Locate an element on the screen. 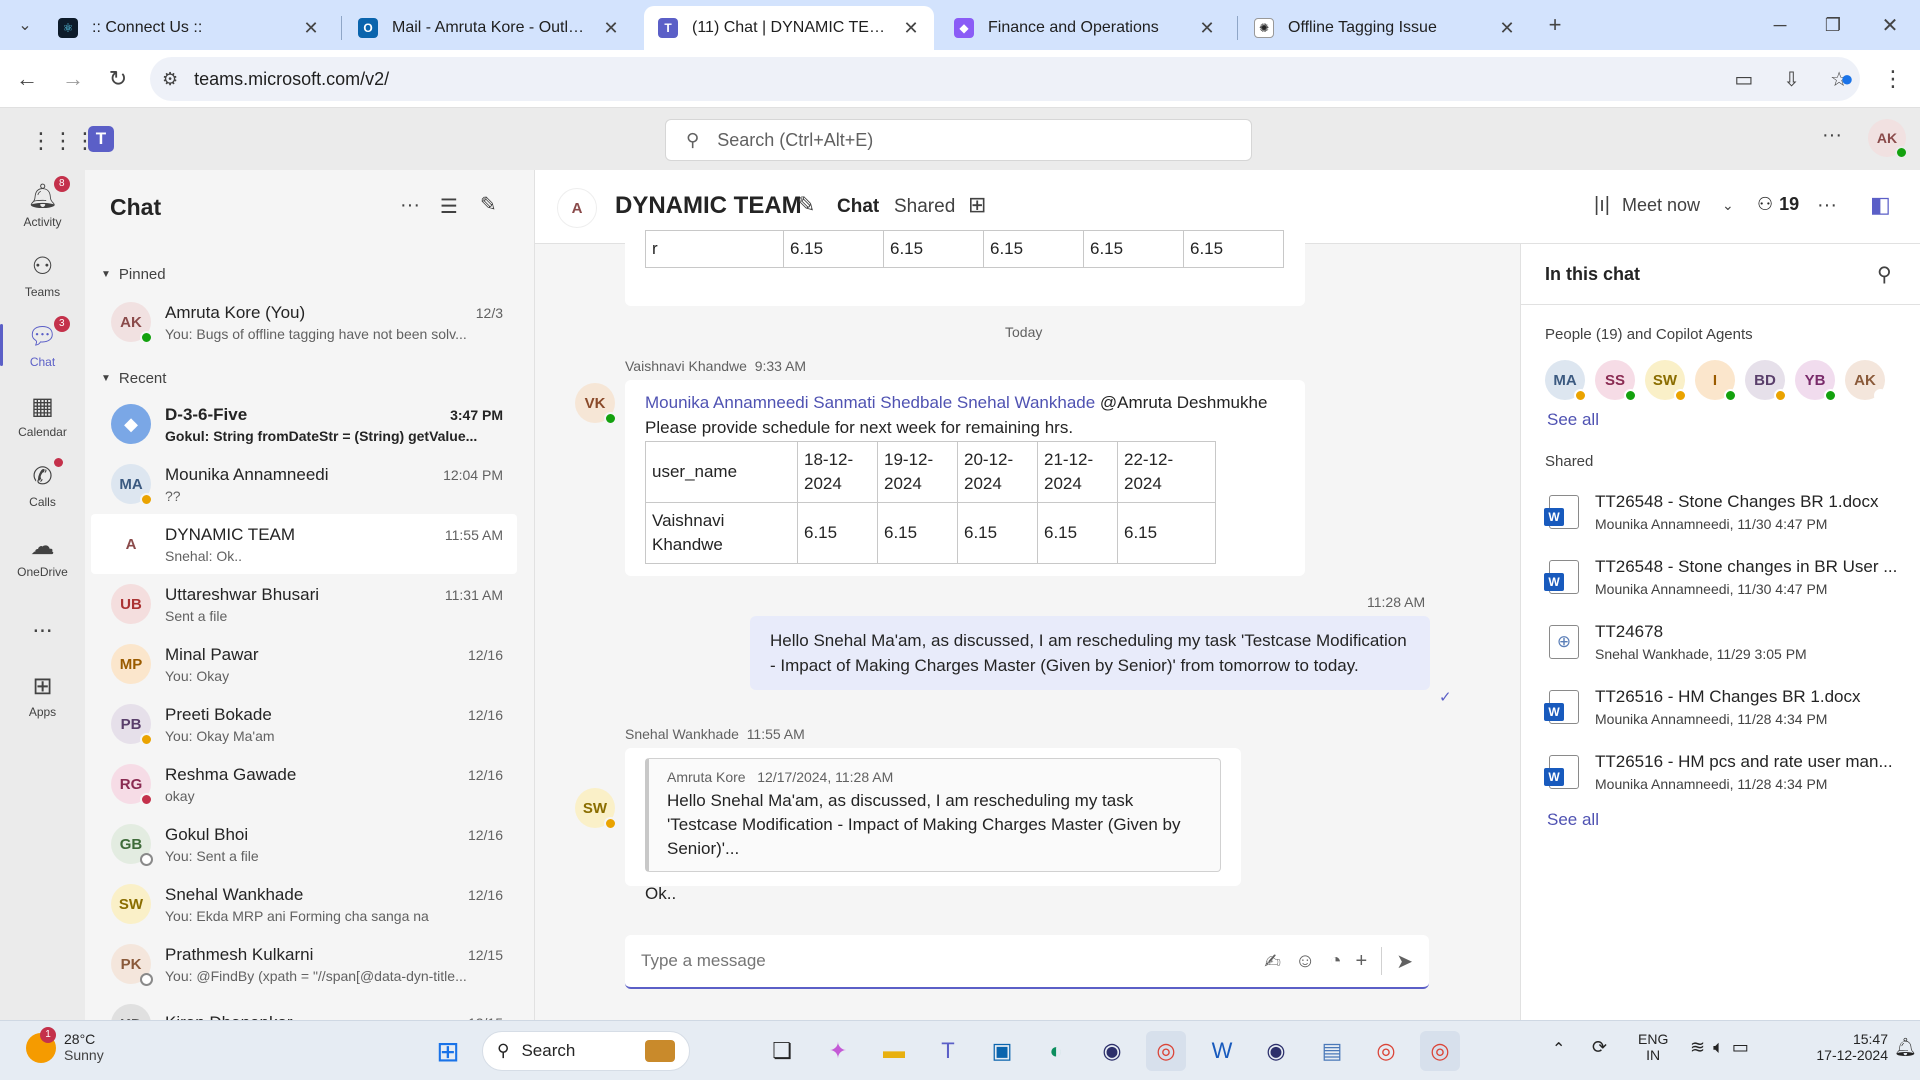 Image resolution: width=1920 pixels, height=1080 pixels. participant-avatar: MA is located at coordinates (1566, 381).